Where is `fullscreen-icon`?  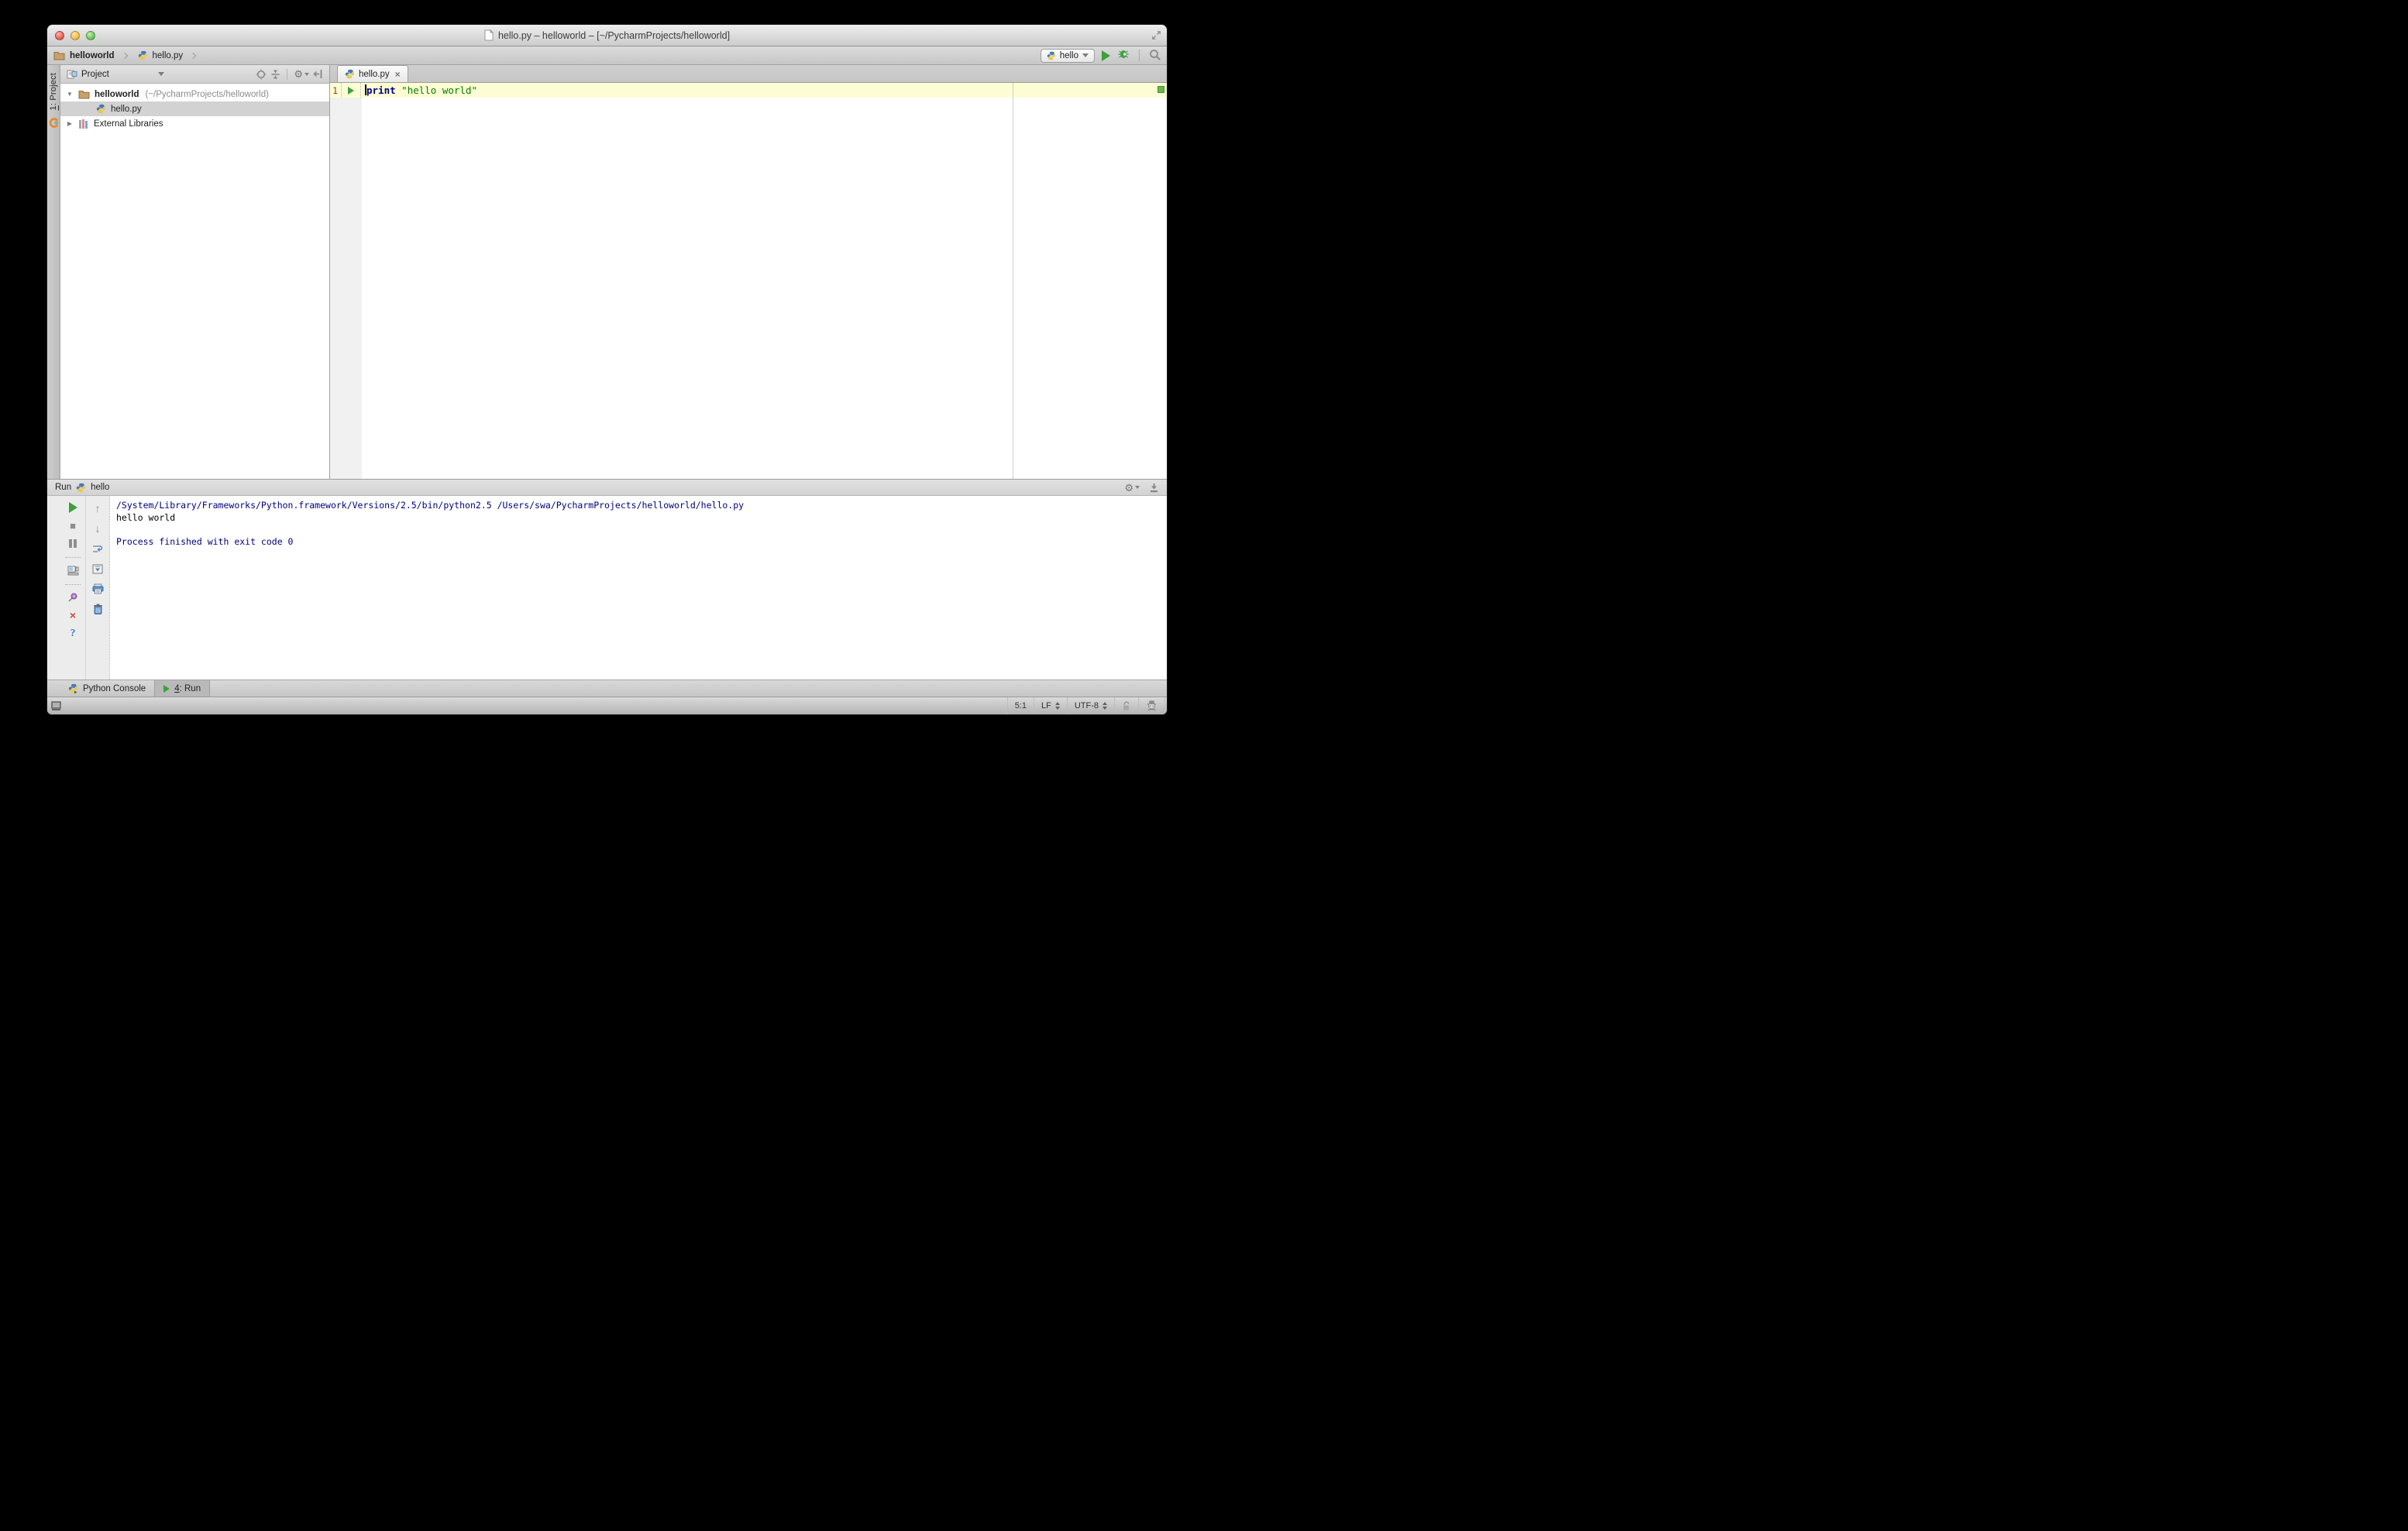
fullscreen-icon is located at coordinates (1156, 36).